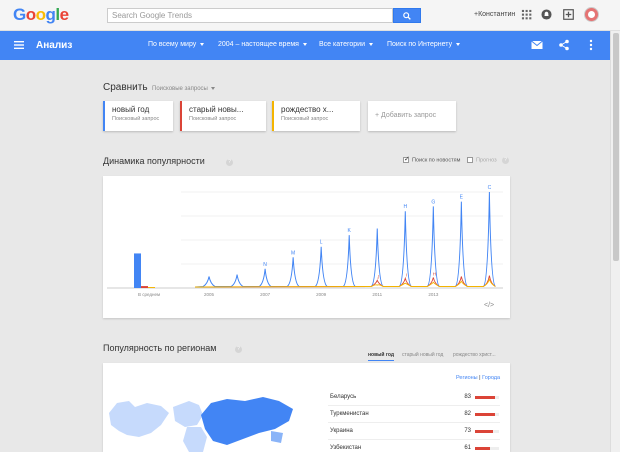 The image size is (620, 452). What do you see at coordinates (526, 14) in the screenshot?
I see `apps-icon` at bounding box center [526, 14].